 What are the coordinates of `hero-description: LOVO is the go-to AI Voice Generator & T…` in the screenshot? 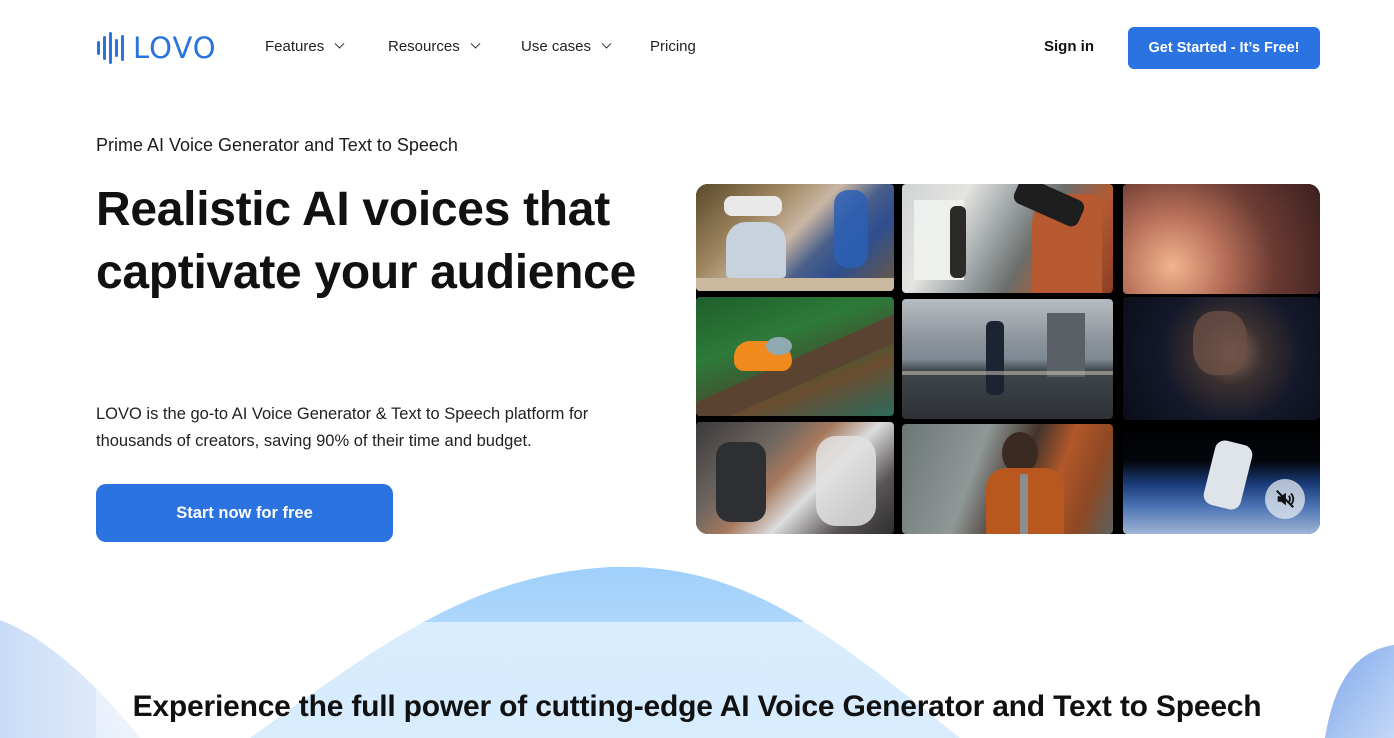 It's located at (342, 427).